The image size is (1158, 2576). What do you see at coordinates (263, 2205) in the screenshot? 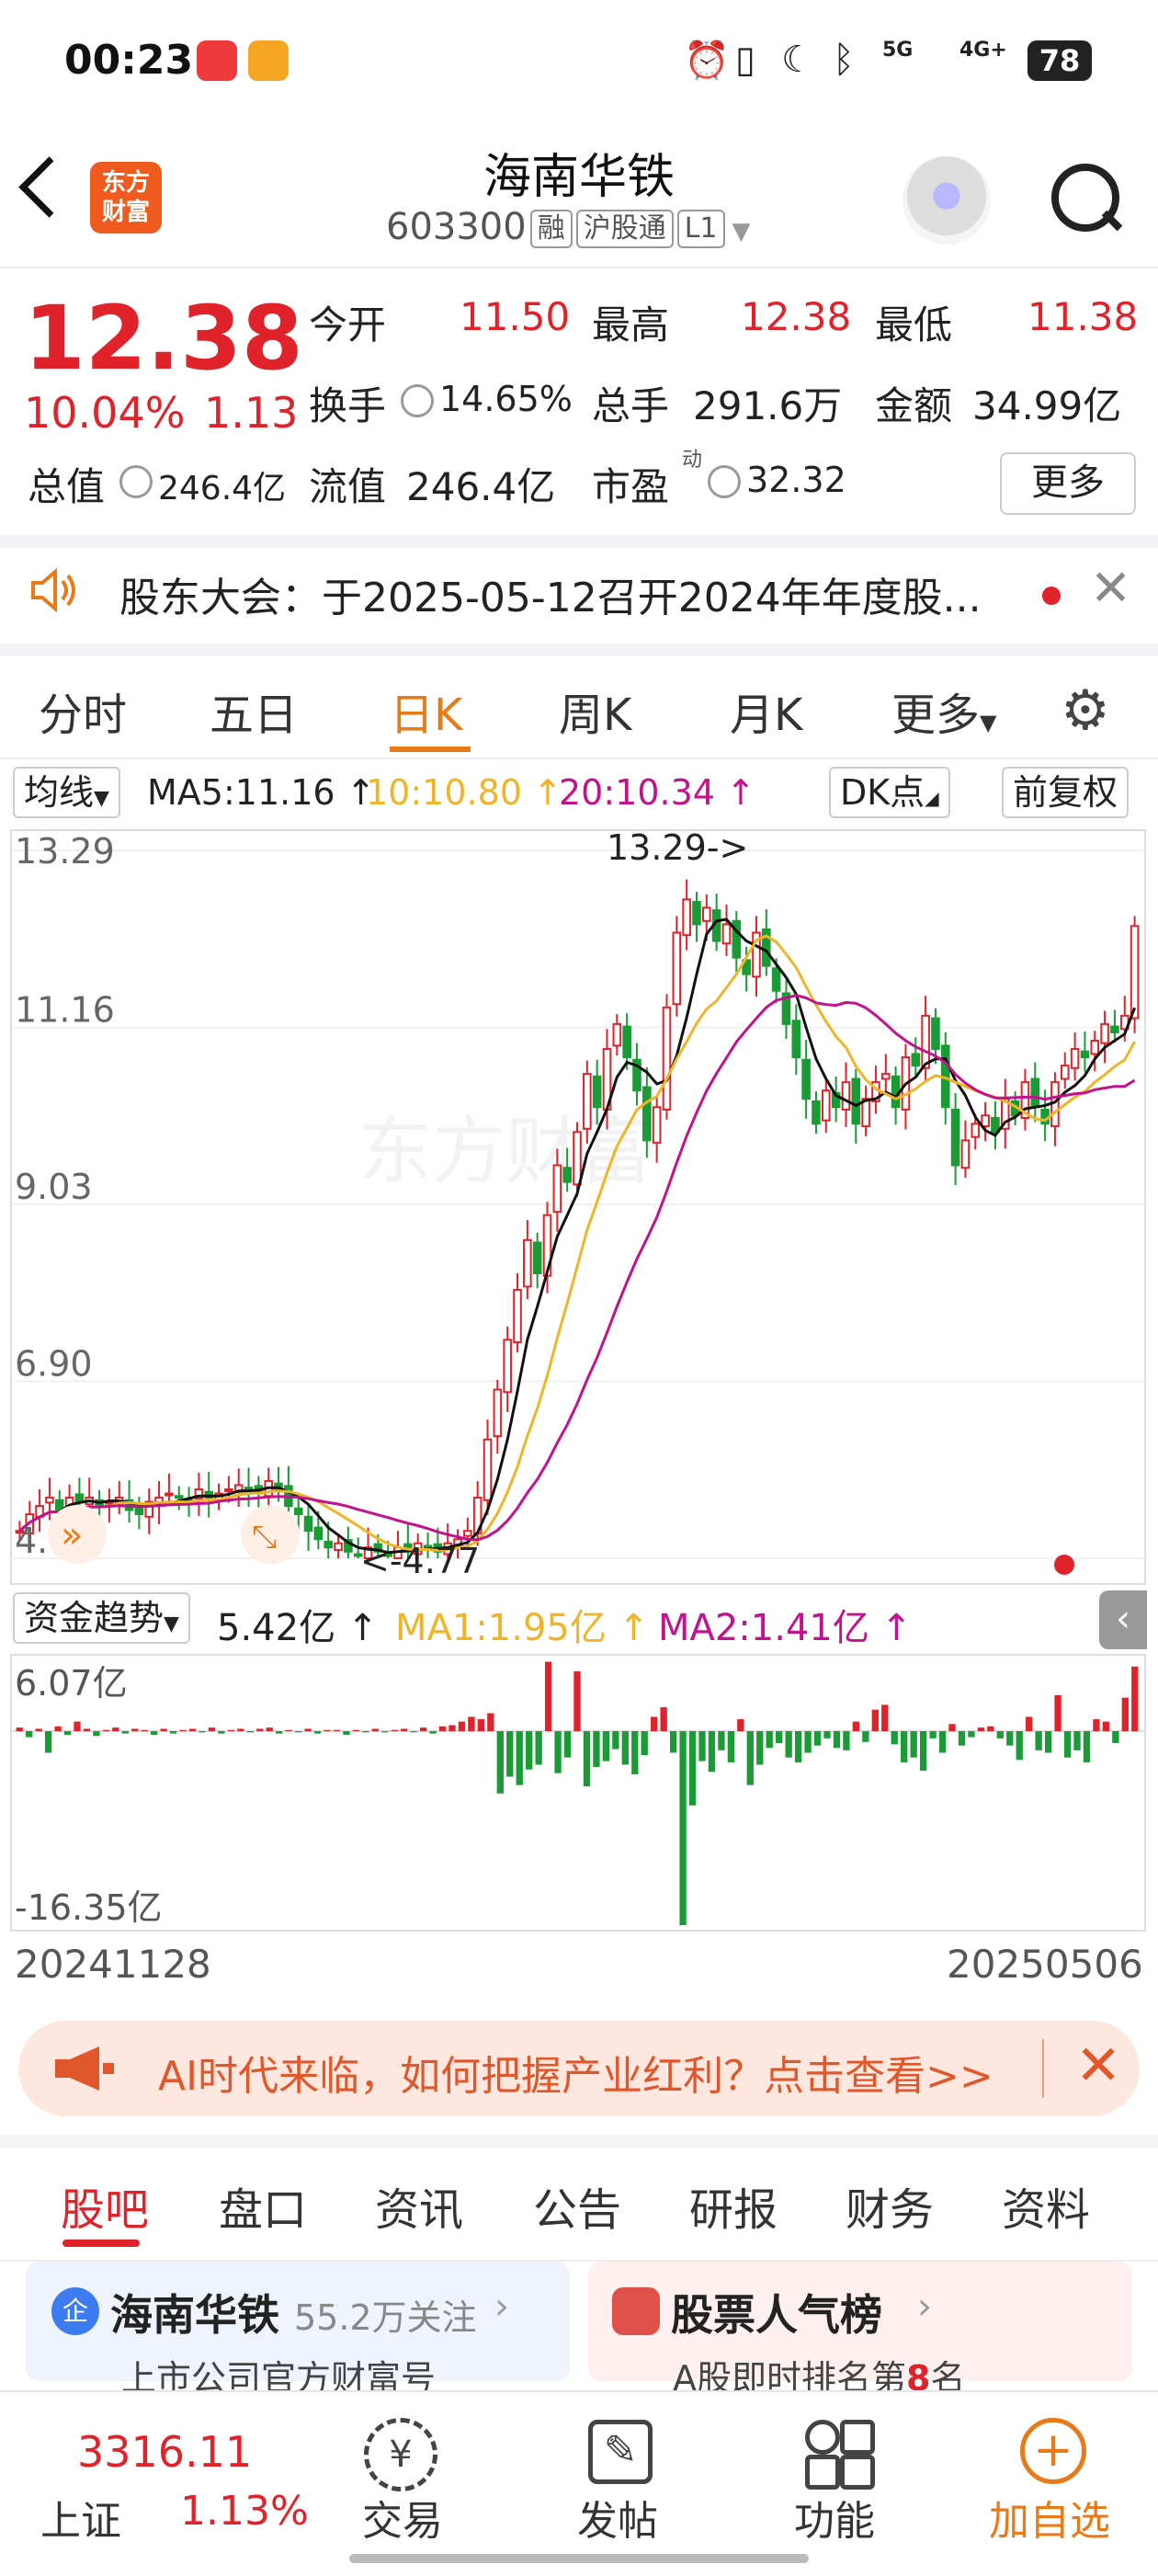
I see `tab-pankou: 盘口` at bounding box center [263, 2205].